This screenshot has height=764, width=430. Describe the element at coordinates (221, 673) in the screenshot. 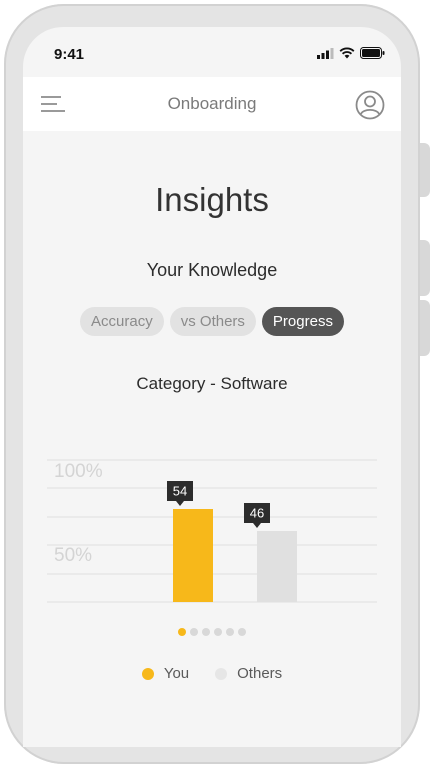

I see `legend-swatch-others` at that location.